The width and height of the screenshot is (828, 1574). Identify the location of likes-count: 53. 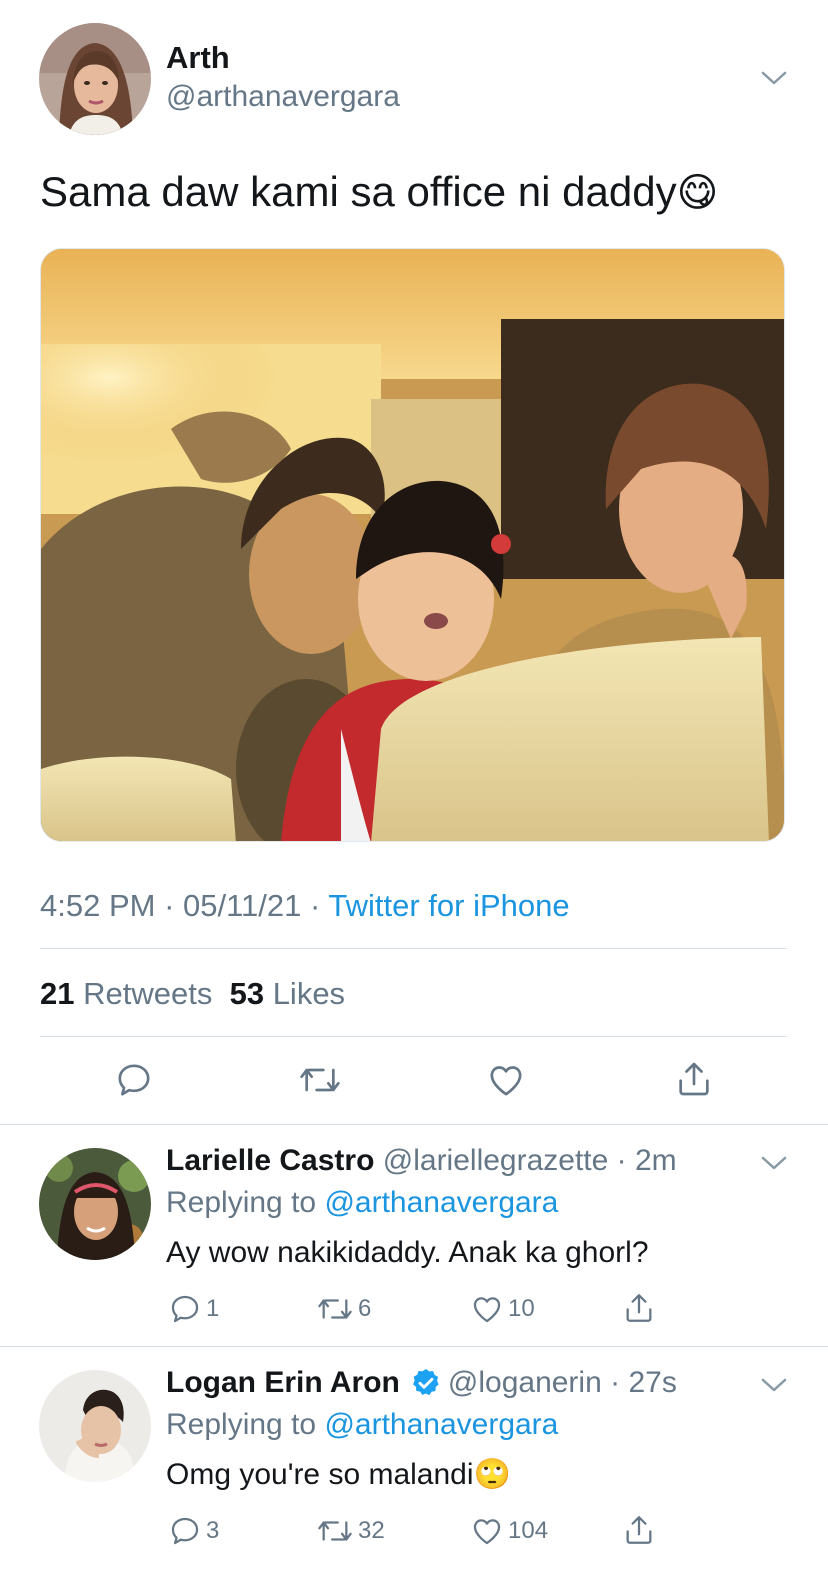
(247, 993).